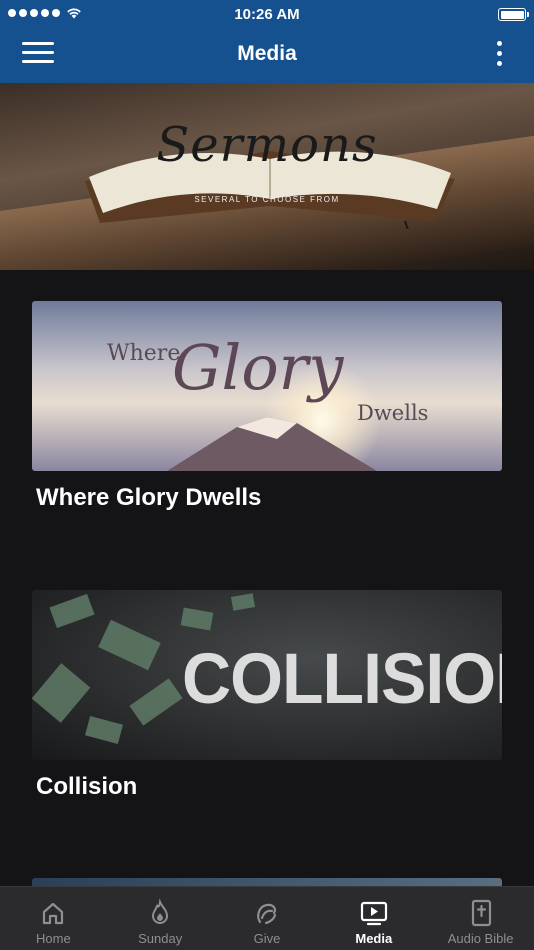  What do you see at coordinates (513, 14) in the screenshot?
I see `battery-icon` at bounding box center [513, 14].